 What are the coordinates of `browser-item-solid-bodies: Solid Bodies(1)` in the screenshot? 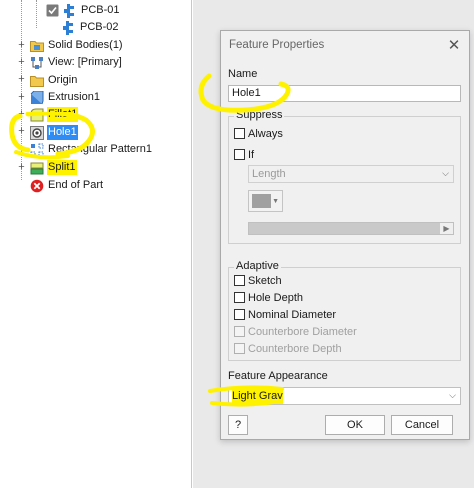 It's located at (77, 45).